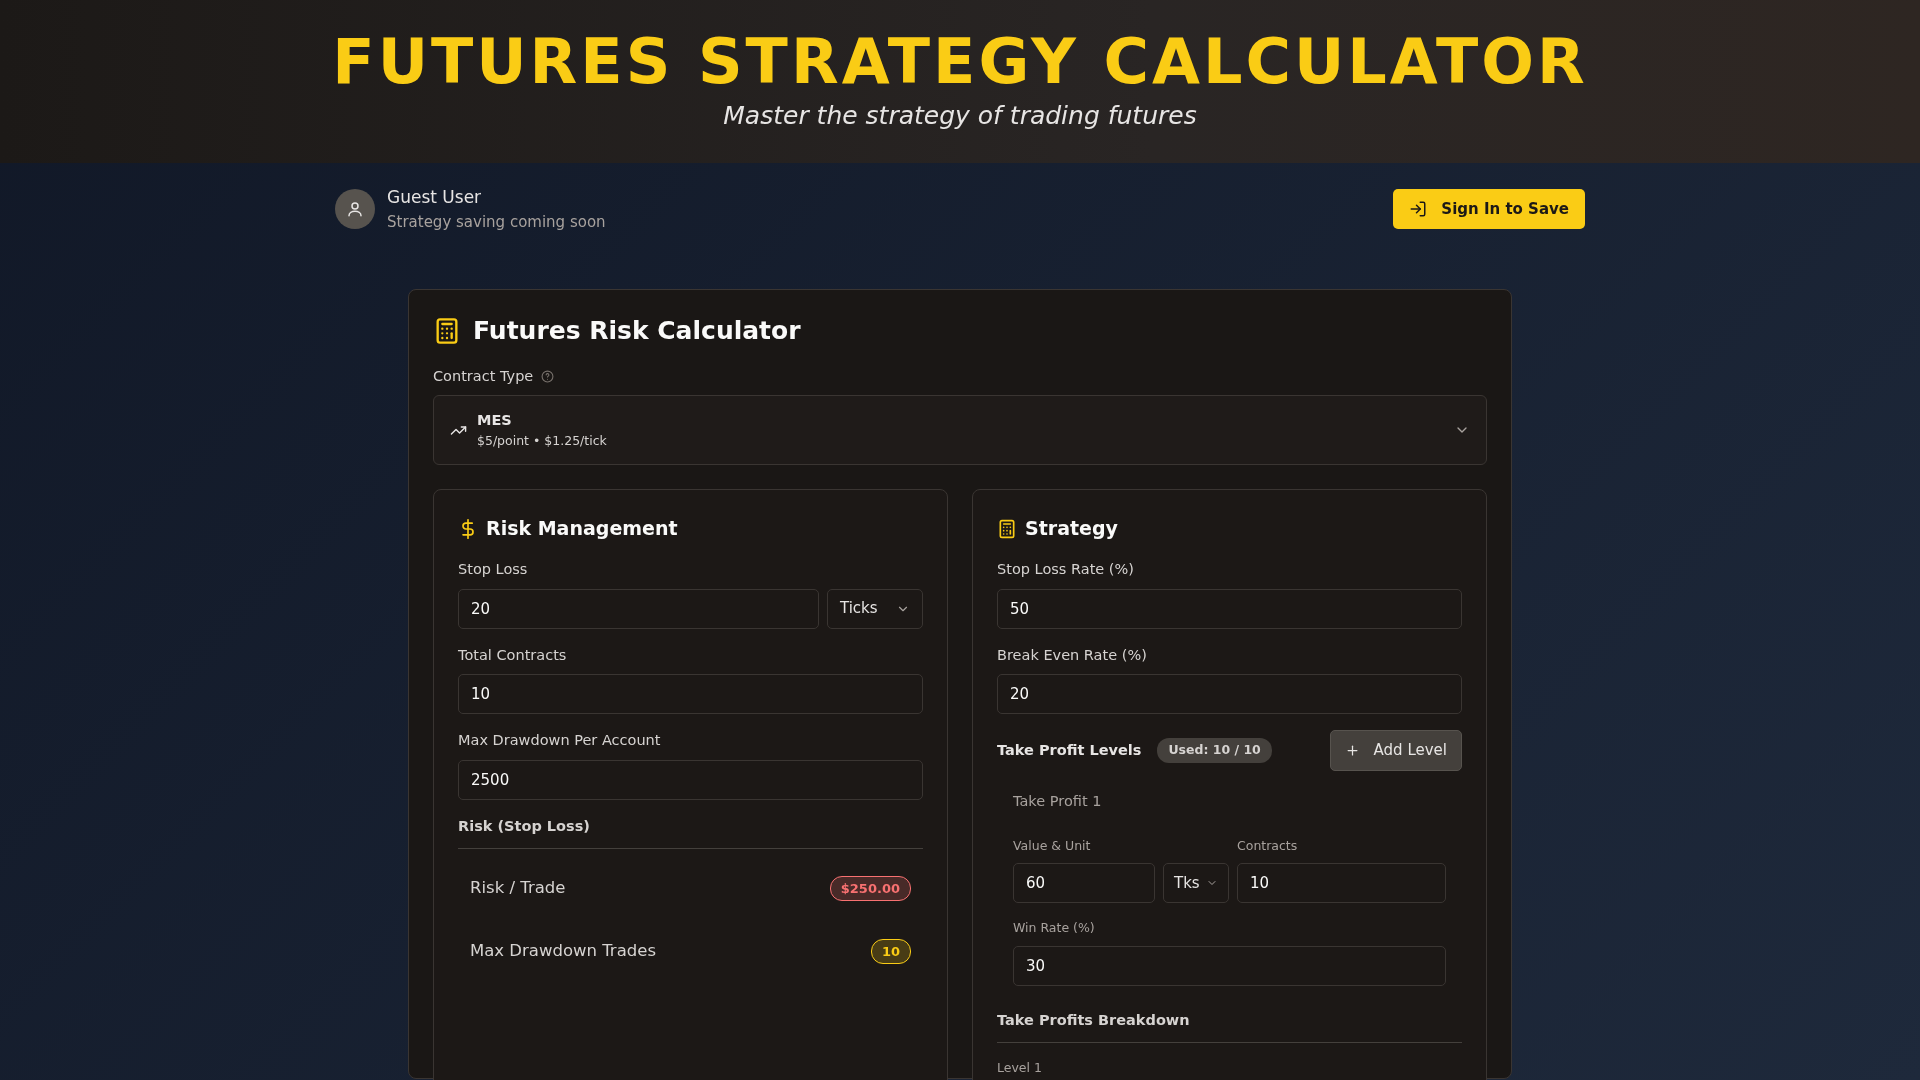 The width and height of the screenshot is (1920, 1080). I want to click on breakdown-label: Level 1, so click(1020, 1067).